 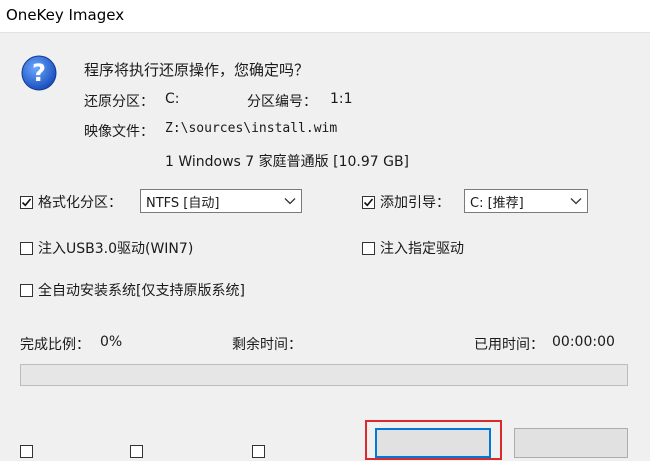 What do you see at coordinates (571, 443) in the screenshot?
I see `back-button` at bounding box center [571, 443].